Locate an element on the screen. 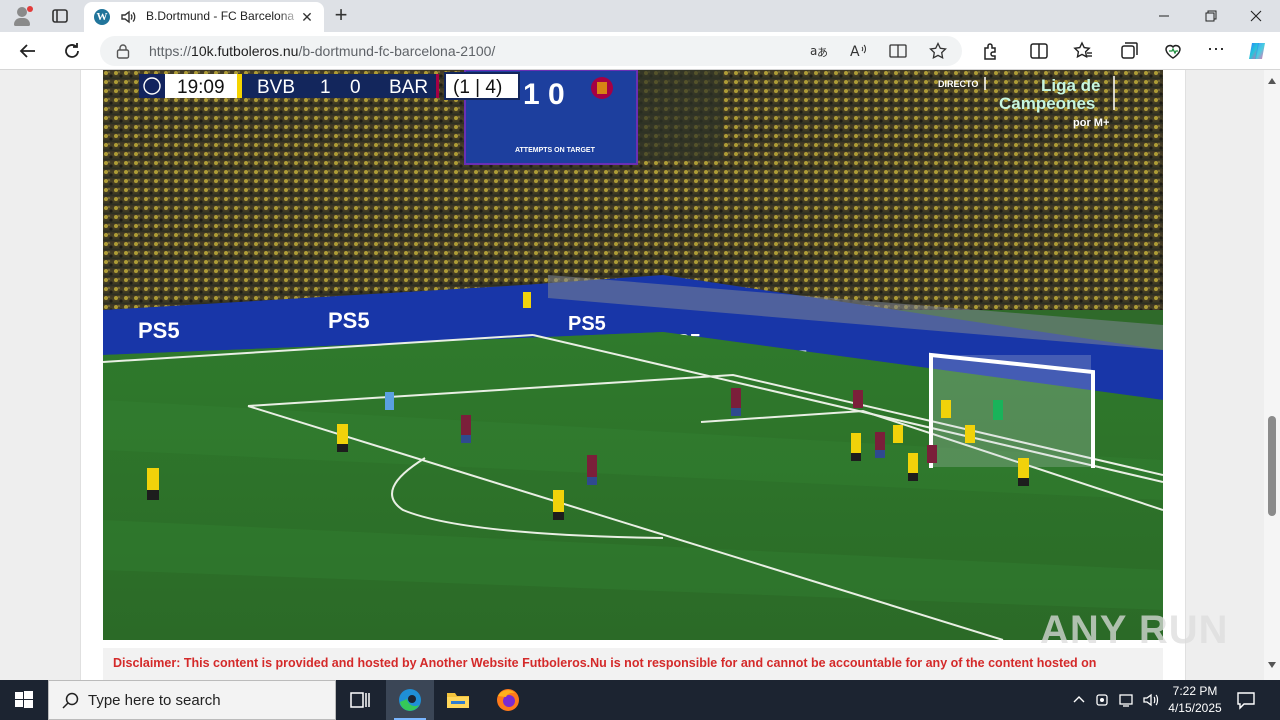  notifications-icon is located at coordinates (1246, 700).